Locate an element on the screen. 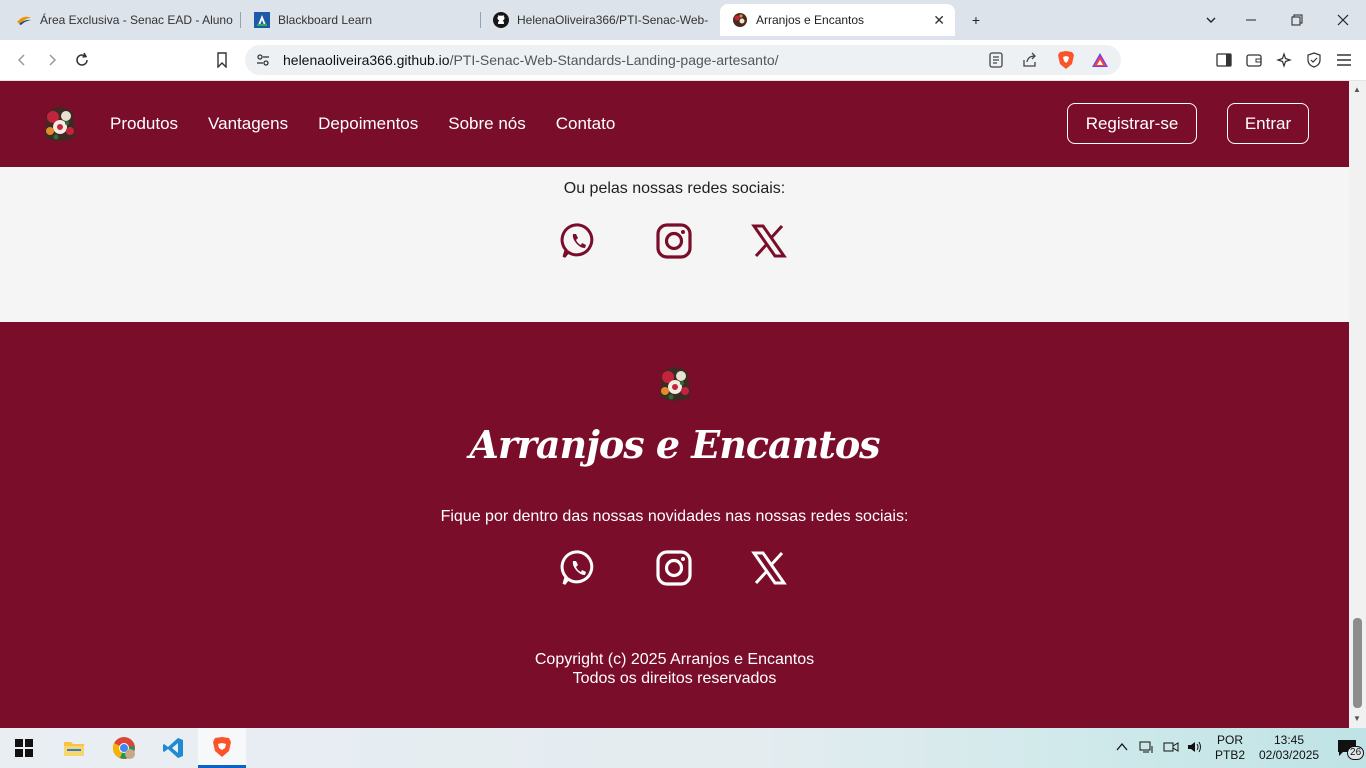 The image size is (1366, 768). tray-chevron-icon is located at coordinates (1122, 748).